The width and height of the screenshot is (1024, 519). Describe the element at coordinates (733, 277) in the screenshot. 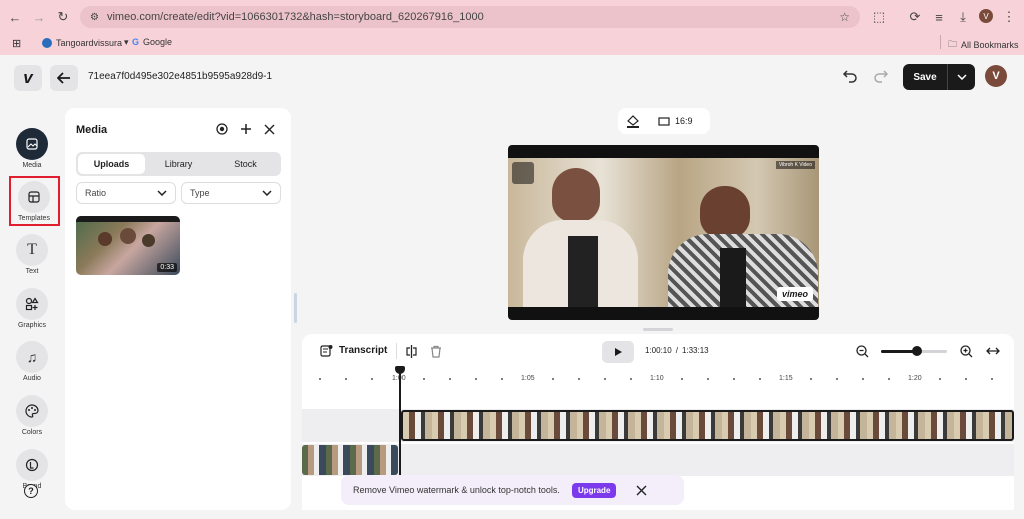

I see `person-2-shirt` at that location.